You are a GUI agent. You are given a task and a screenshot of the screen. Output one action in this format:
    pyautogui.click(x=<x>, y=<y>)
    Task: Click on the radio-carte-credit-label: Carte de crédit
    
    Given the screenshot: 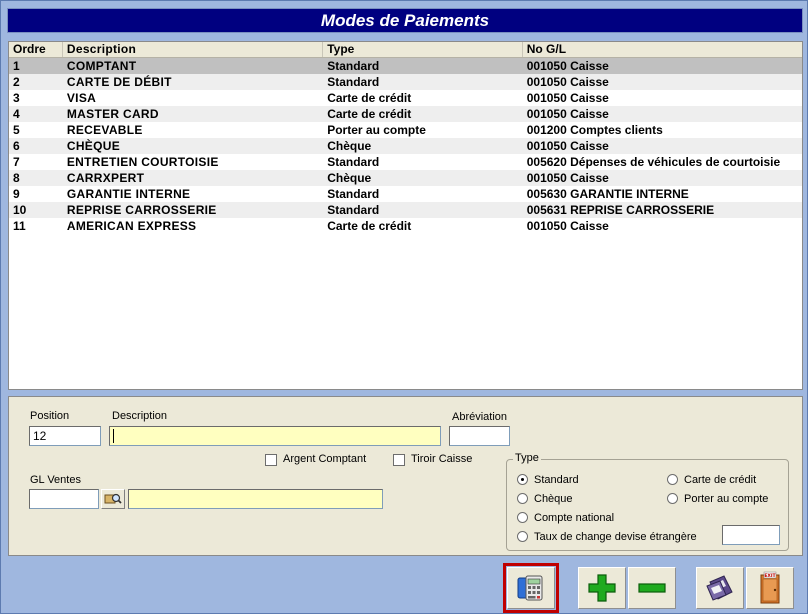 What is the action you would take?
    pyautogui.click(x=720, y=480)
    